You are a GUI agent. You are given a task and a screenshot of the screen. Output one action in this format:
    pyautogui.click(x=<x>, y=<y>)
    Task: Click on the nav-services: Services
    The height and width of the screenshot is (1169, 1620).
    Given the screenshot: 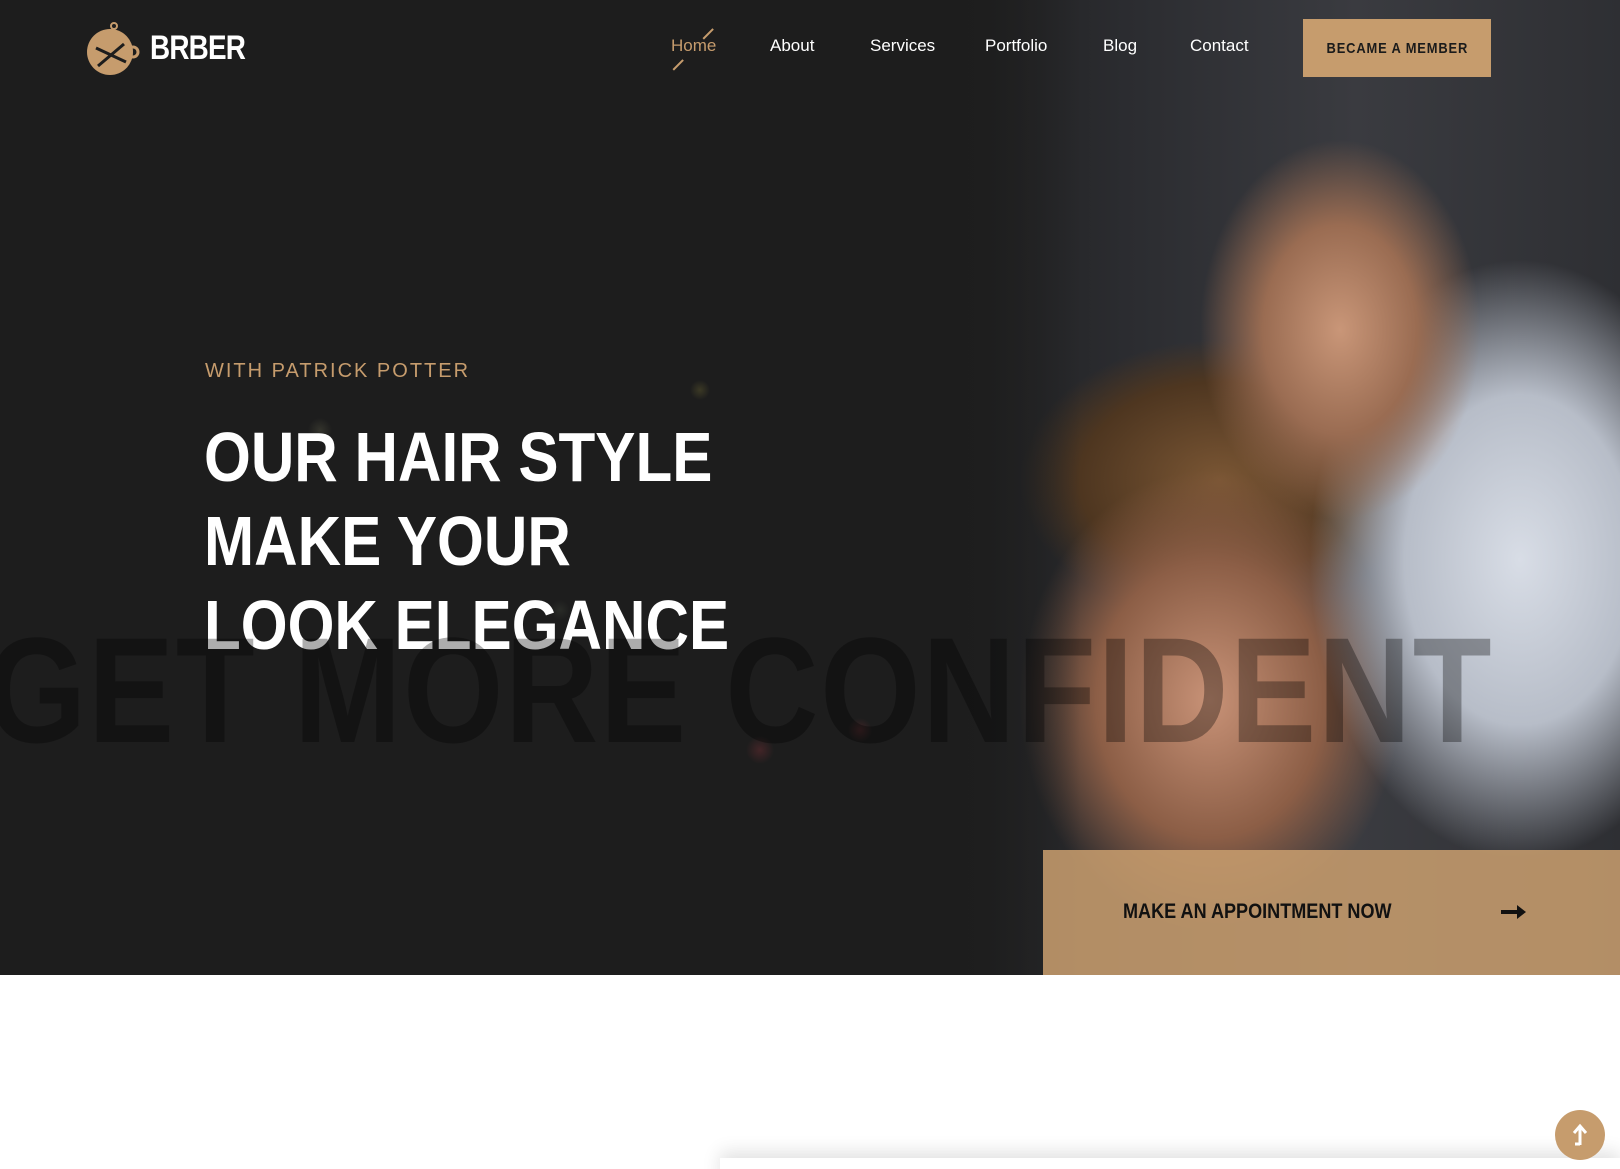 What is the action you would take?
    pyautogui.click(x=902, y=46)
    